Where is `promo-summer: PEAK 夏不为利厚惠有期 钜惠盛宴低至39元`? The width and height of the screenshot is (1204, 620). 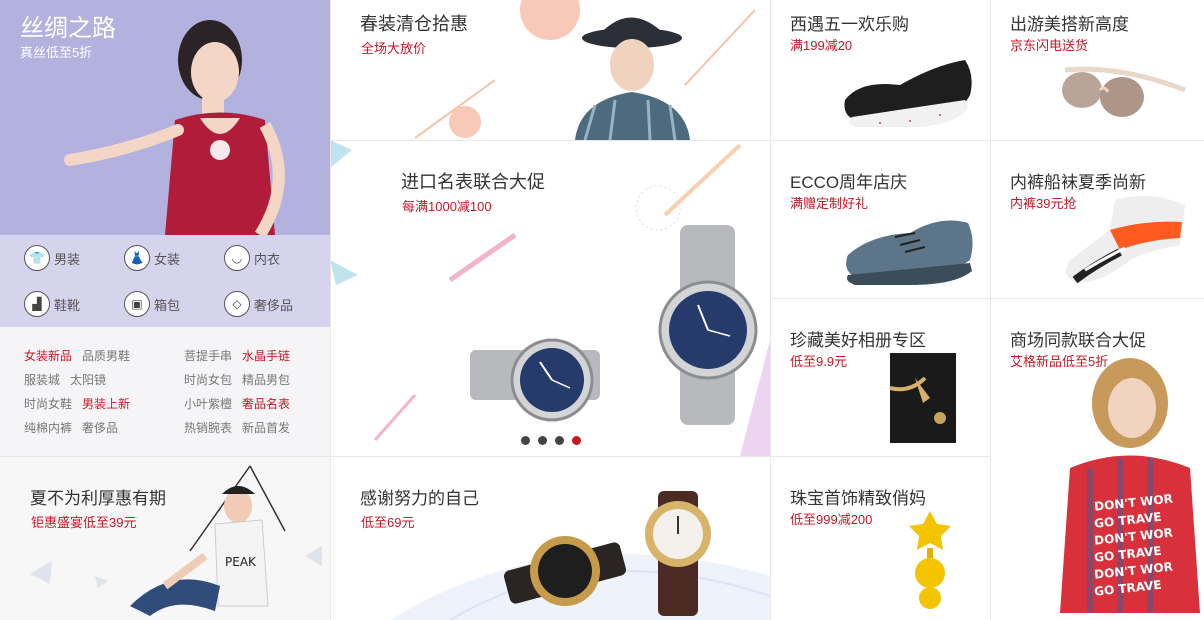 promo-summer: PEAK 夏不为利厚惠有期 钜惠盛宴低至39元 is located at coordinates (165, 538).